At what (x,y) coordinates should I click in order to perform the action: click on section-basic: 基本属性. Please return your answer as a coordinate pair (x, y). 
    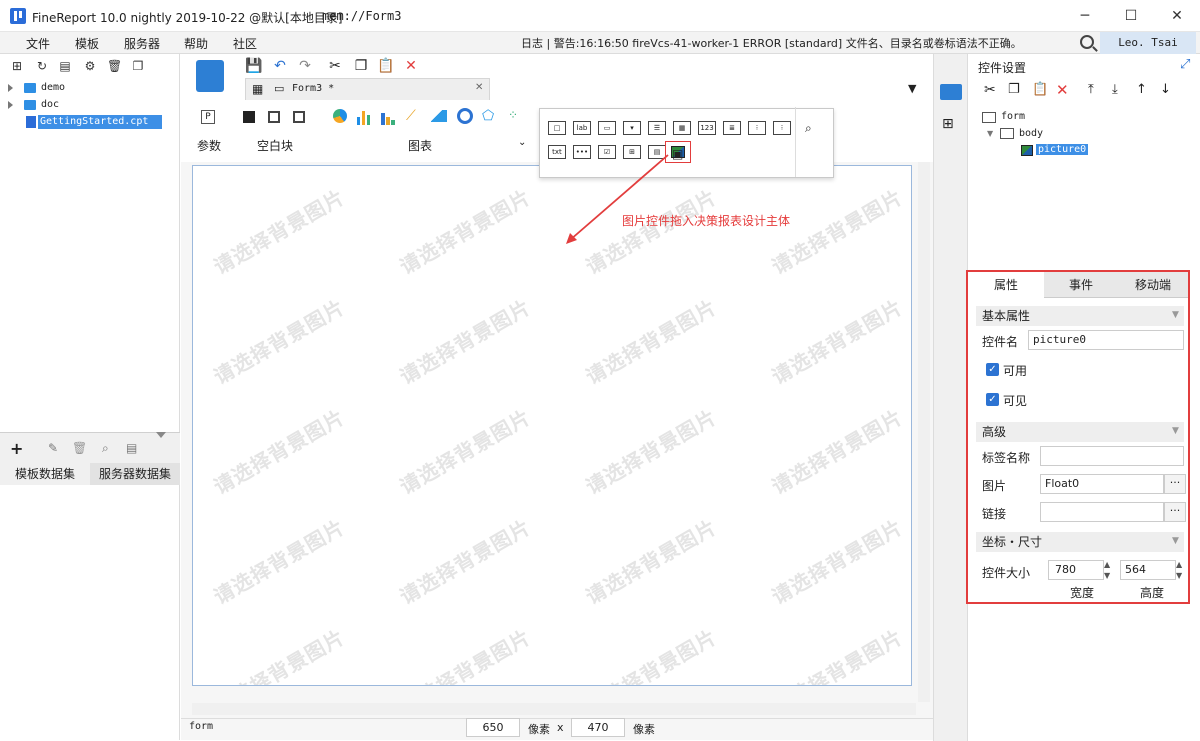
    Looking at the image, I should click on (1080, 316).